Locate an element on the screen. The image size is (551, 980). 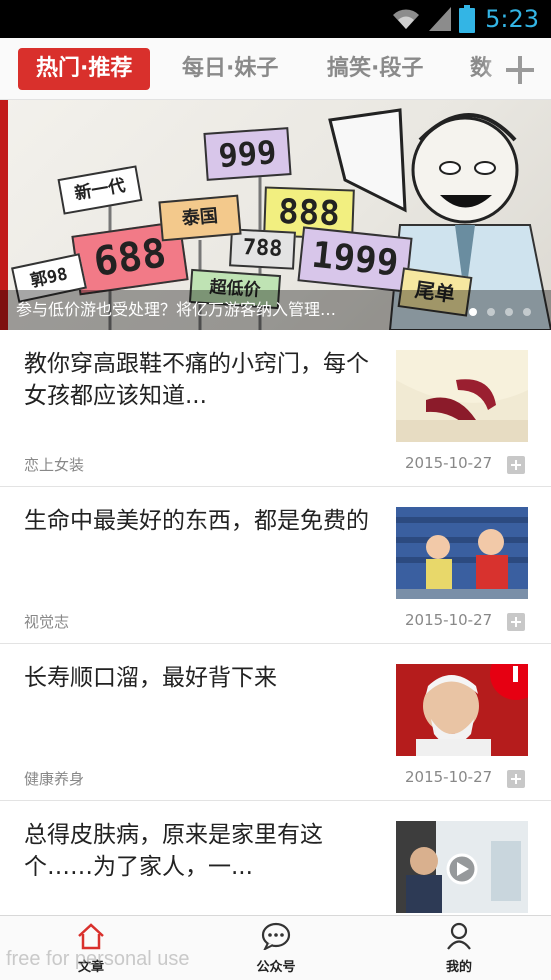
nav-official-accounts: 公众号 is located at coordinates (276, 948).